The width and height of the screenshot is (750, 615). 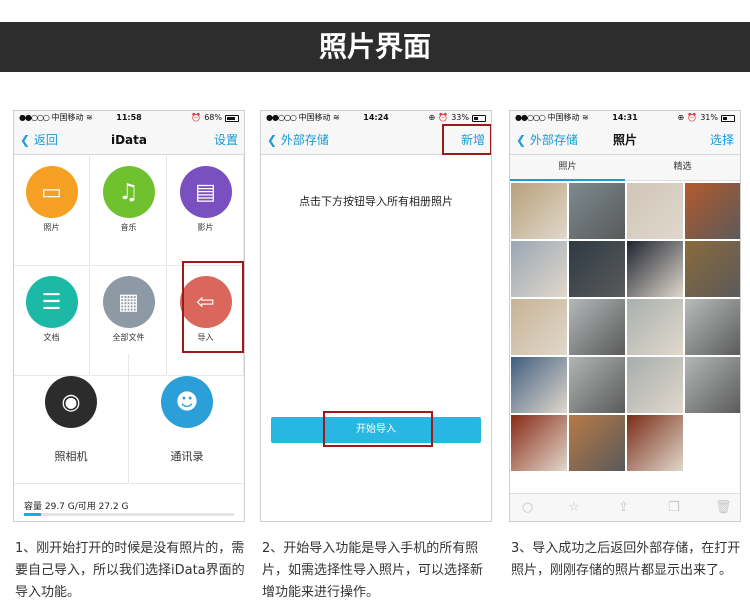 I want to click on tab-featured: 精选, so click(x=682, y=167).